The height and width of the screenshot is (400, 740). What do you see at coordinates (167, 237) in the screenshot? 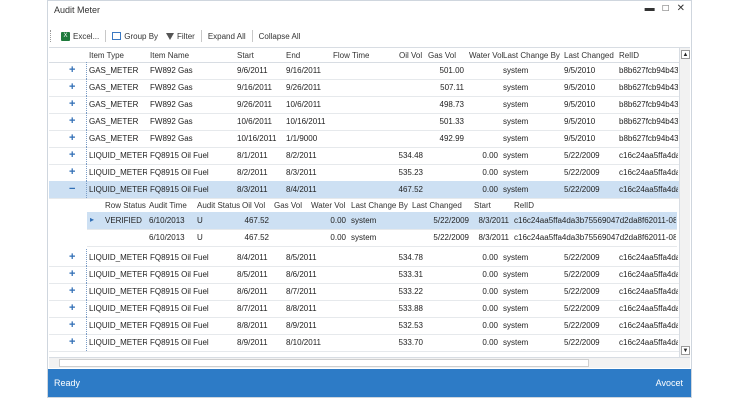
I see `detail-cell-time: 6/10/2013` at bounding box center [167, 237].